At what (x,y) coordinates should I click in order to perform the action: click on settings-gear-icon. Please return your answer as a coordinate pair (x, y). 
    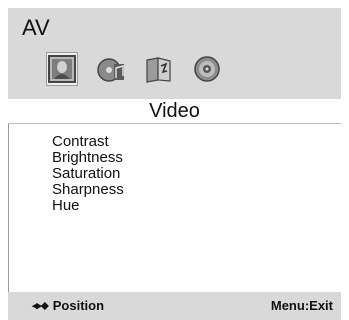
    Looking at the image, I should click on (207, 69).